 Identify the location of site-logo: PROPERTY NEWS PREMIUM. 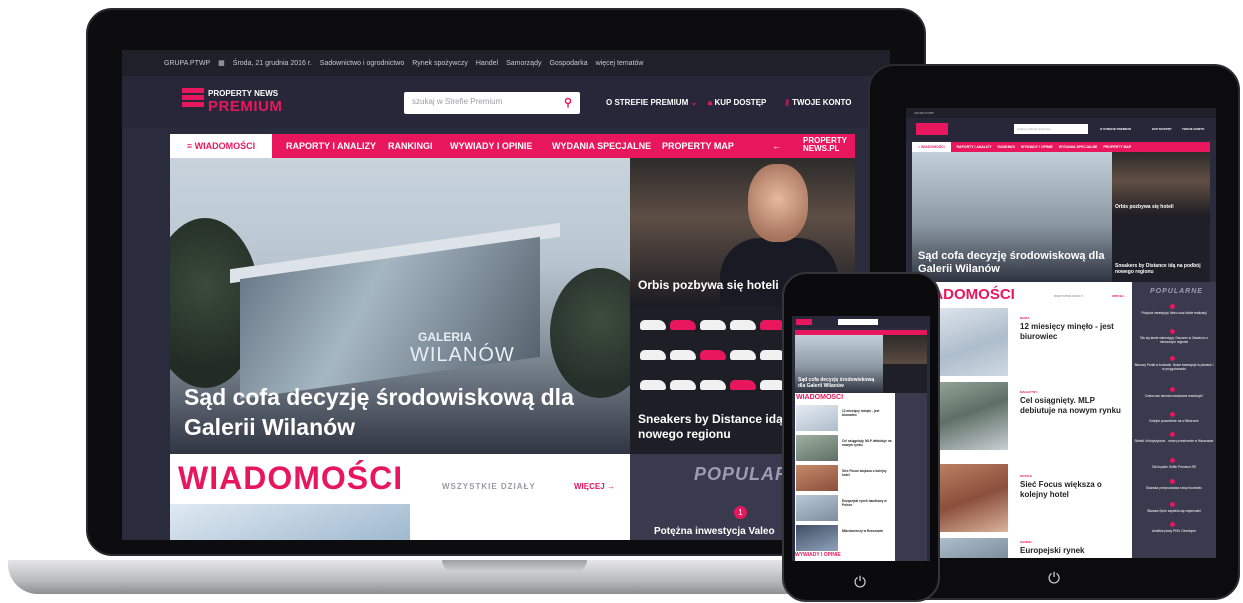
(232, 103).